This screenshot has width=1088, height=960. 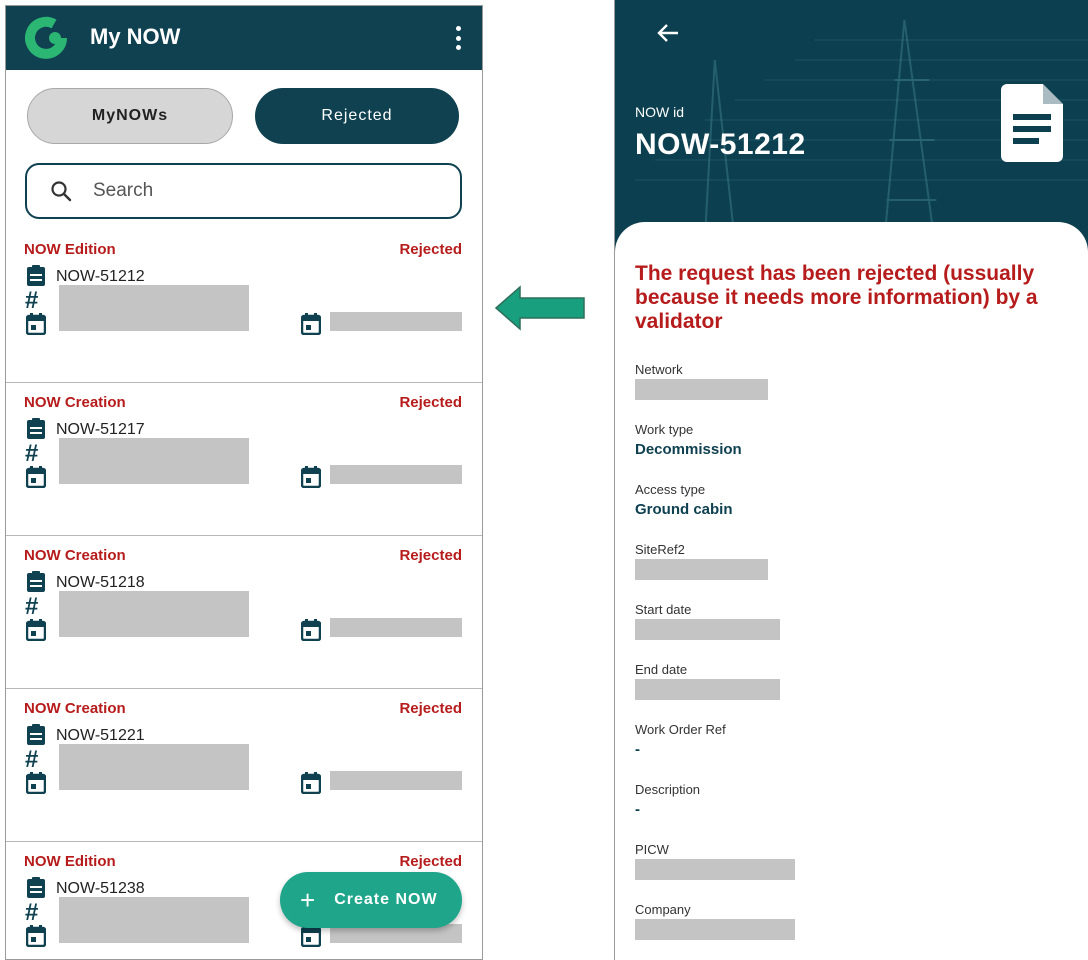 What do you see at coordinates (855, 861) in the screenshot?
I see `field-picw: PICW` at bounding box center [855, 861].